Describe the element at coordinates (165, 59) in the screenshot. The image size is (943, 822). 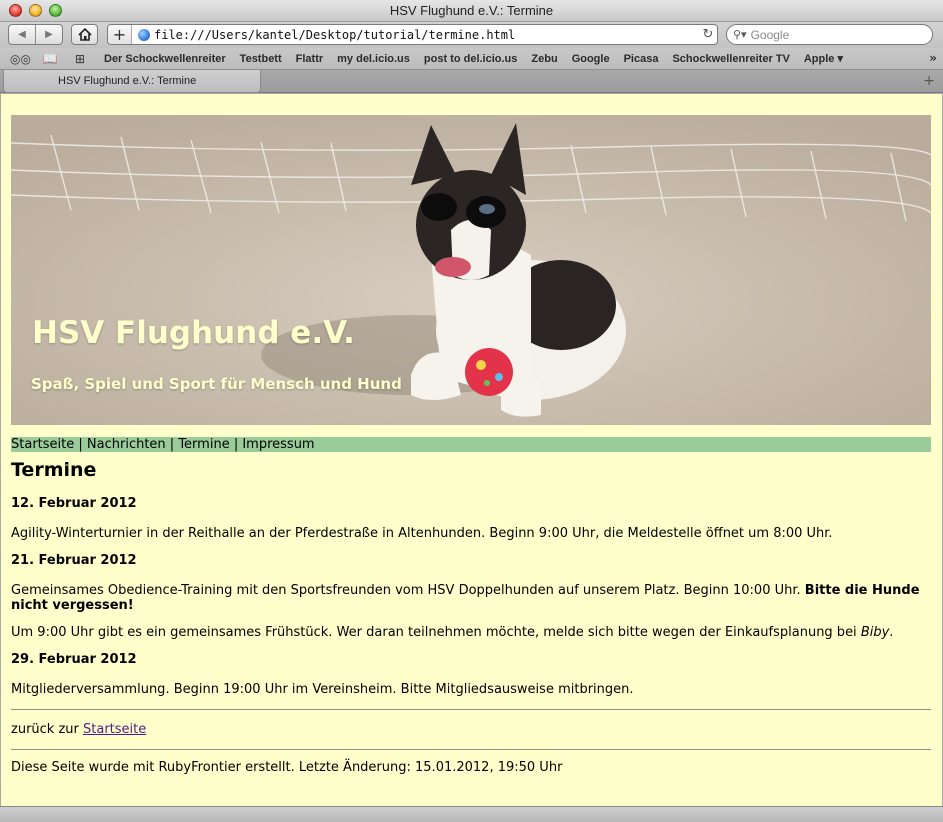
I see `bookmark-item: Der Schockwellenreiter` at that location.